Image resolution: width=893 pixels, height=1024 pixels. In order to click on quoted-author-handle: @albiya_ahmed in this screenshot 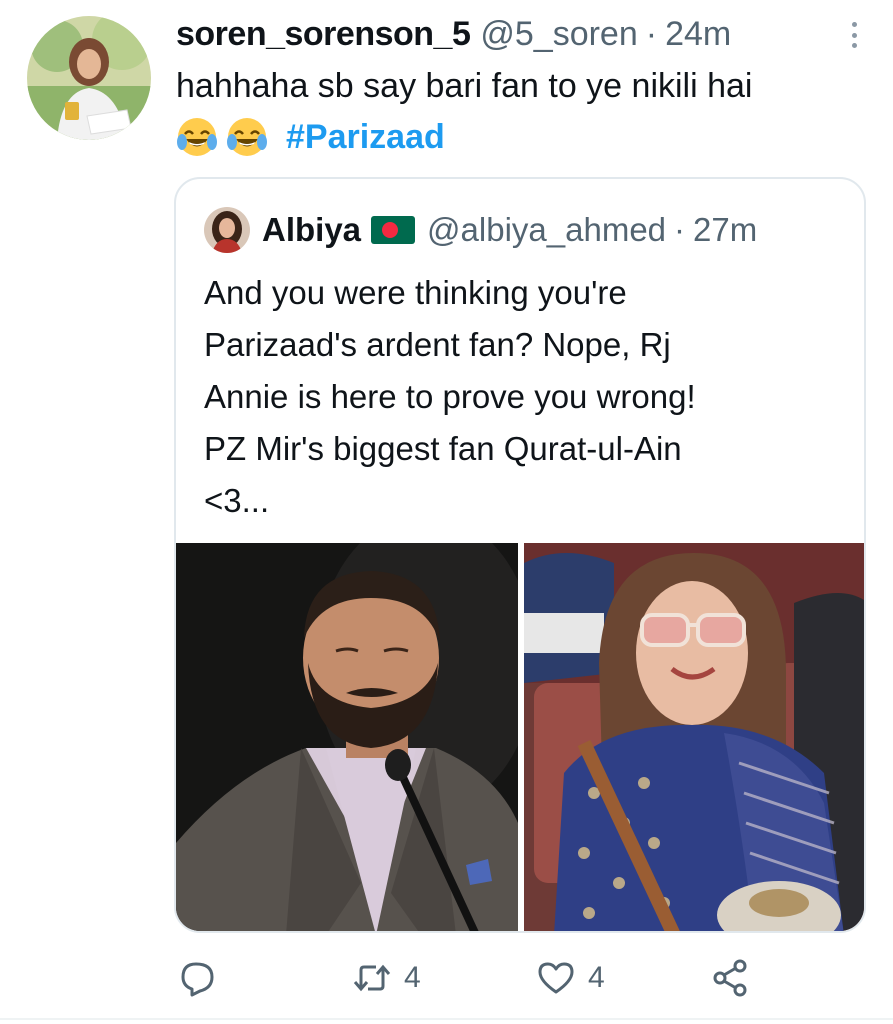, I will do `click(546, 230)`.